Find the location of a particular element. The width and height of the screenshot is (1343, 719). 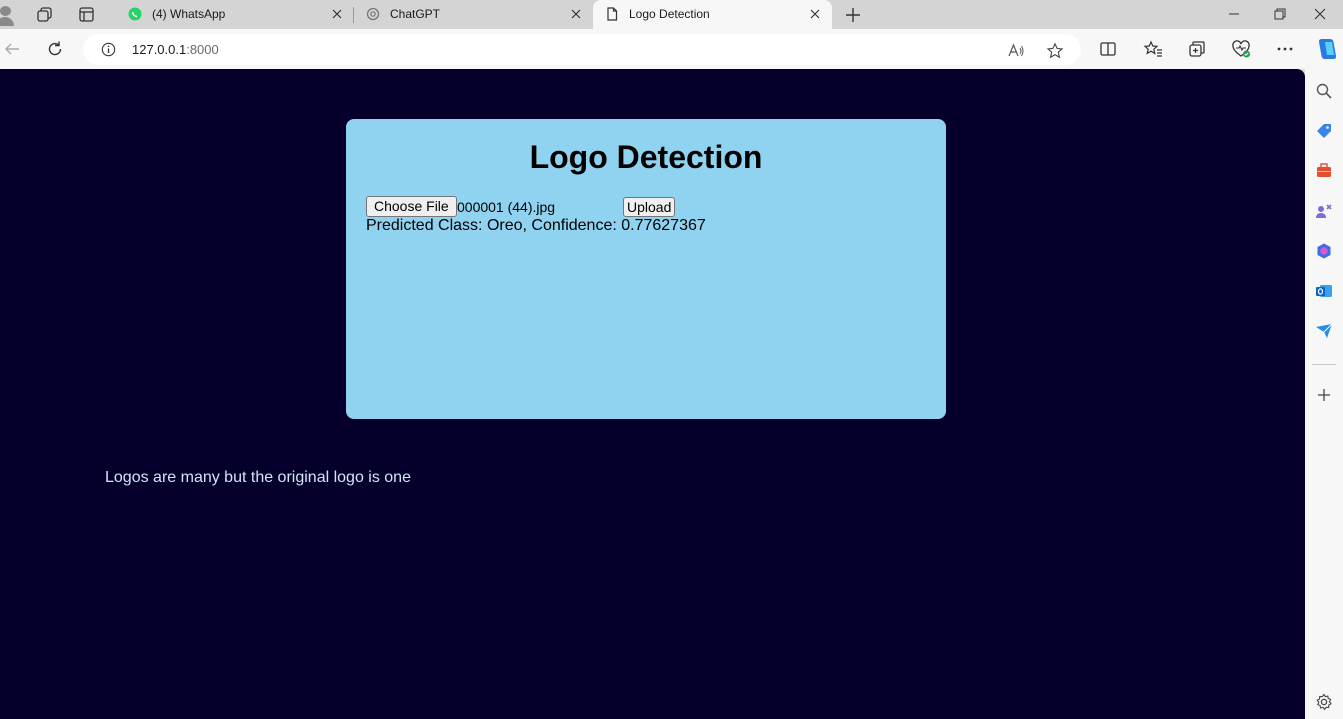

edge-sidebar is located at coordinates (1324, 394).